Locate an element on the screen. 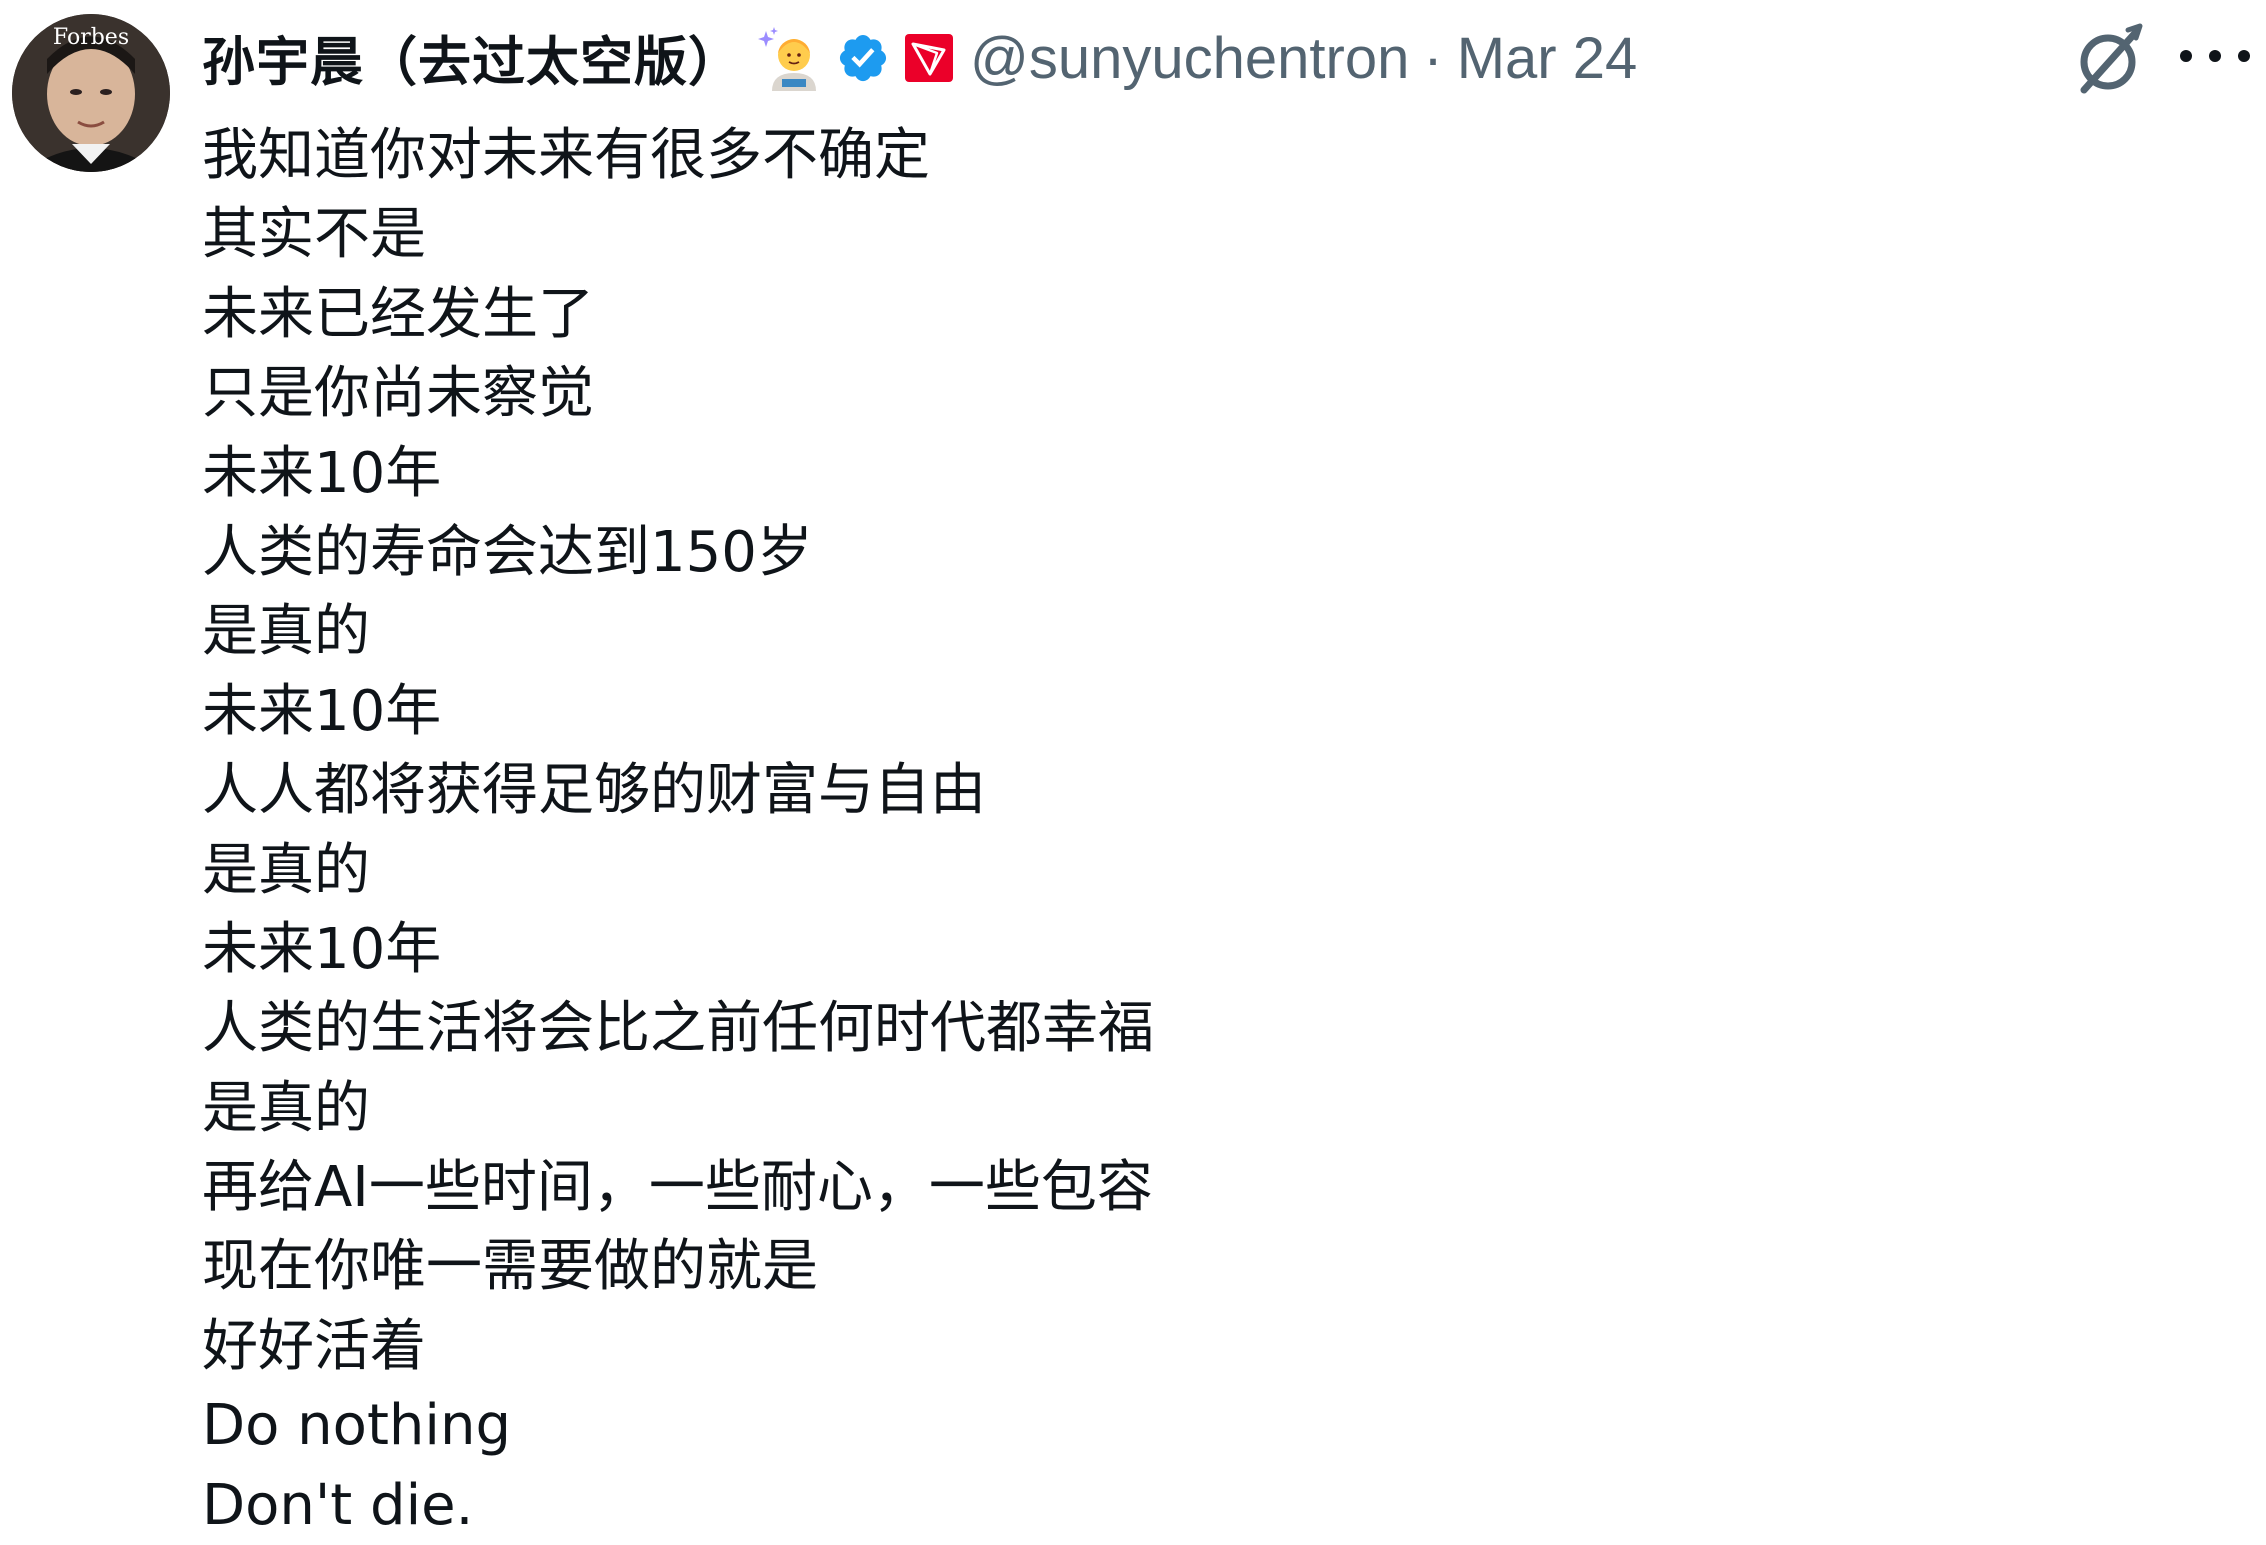 Image resolution: width=2266 pixels, height=1545 pixels. avatar: Forbes is located at coordinates (91, 93).